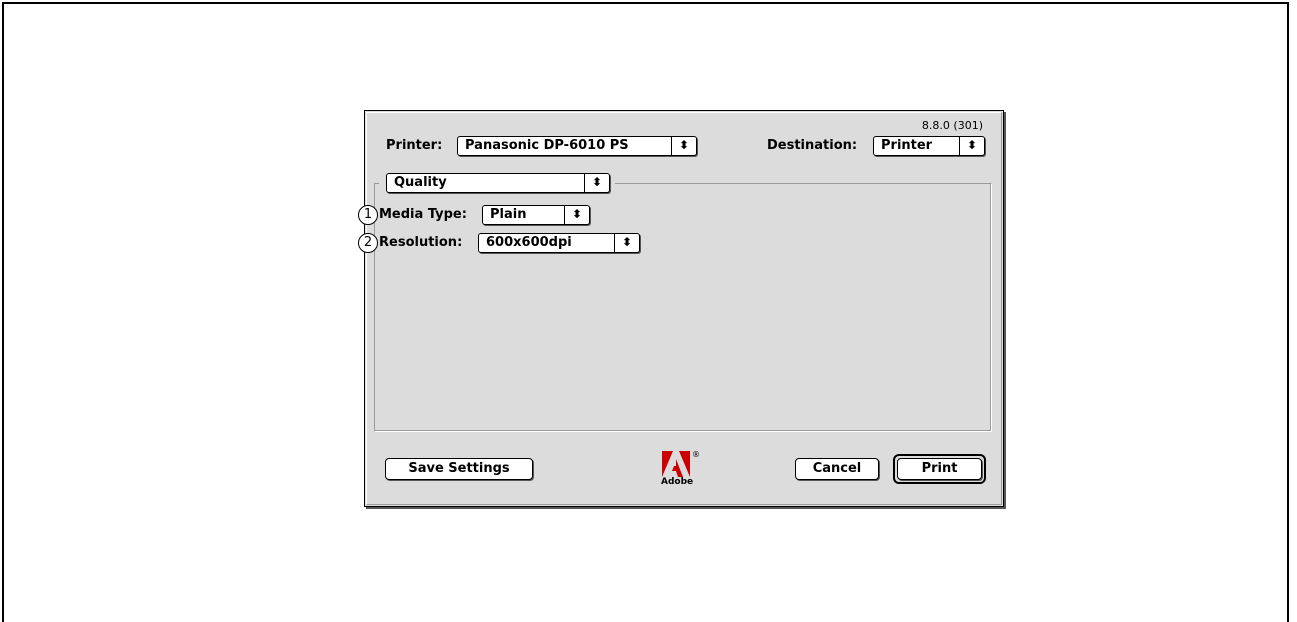 Image resolution: width=1297 pixels, height=622 pixels. I want to click on destination-popup: Printer ⬍, so click(929, 146).